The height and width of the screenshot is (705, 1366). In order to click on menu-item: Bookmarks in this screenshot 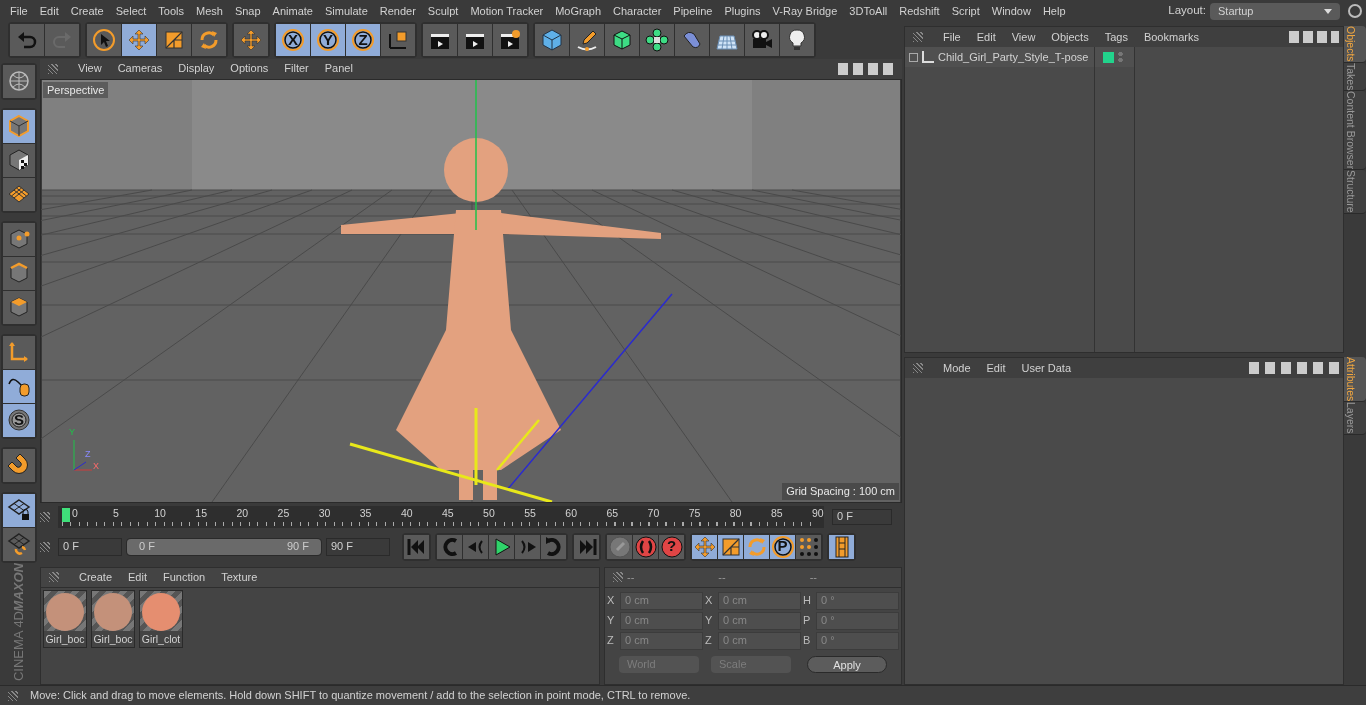, I will do `click(1171, 37)`.